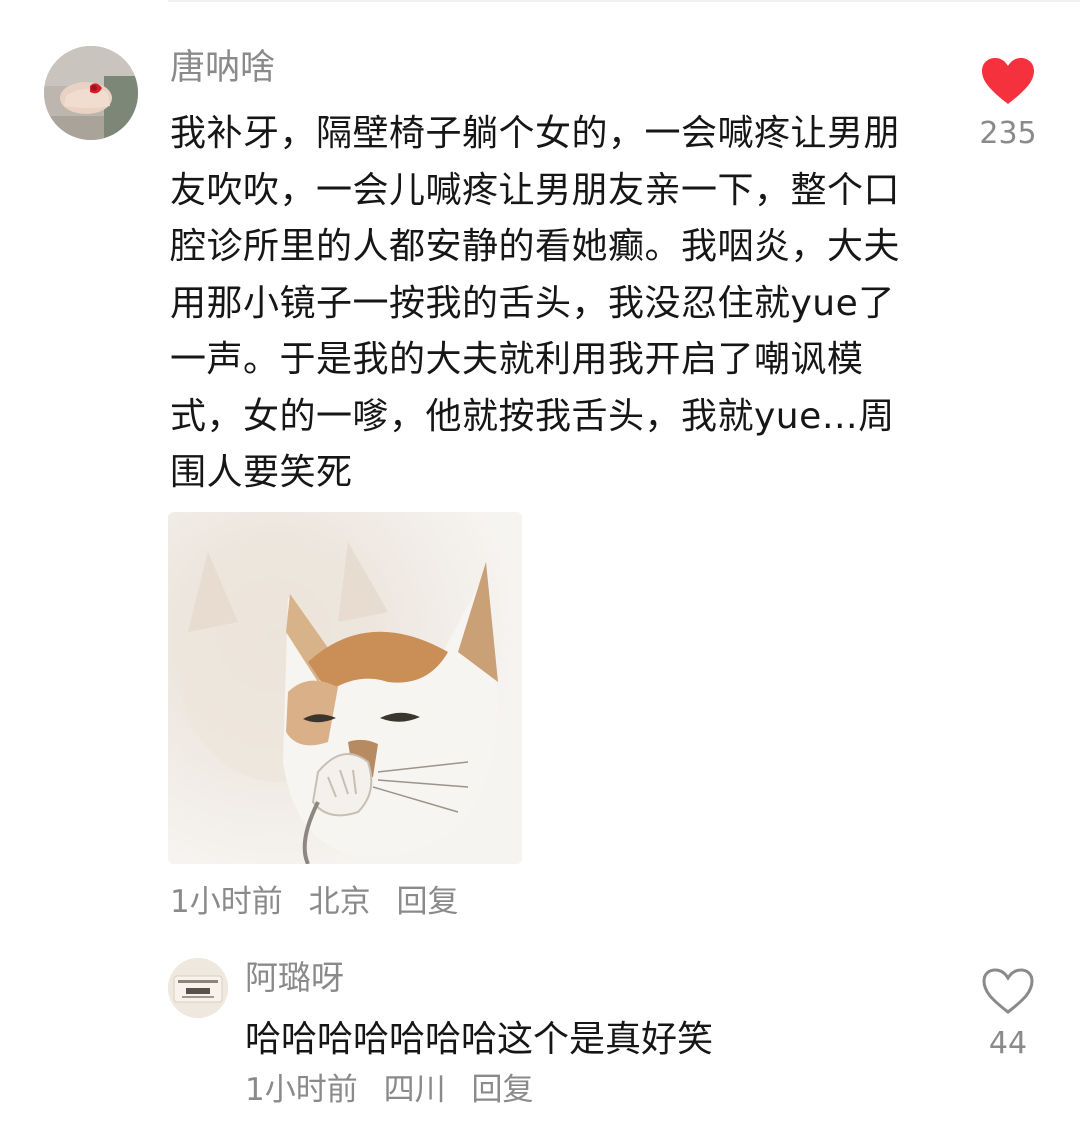  I want to click on reply-button: 回复, so click(427, 902).